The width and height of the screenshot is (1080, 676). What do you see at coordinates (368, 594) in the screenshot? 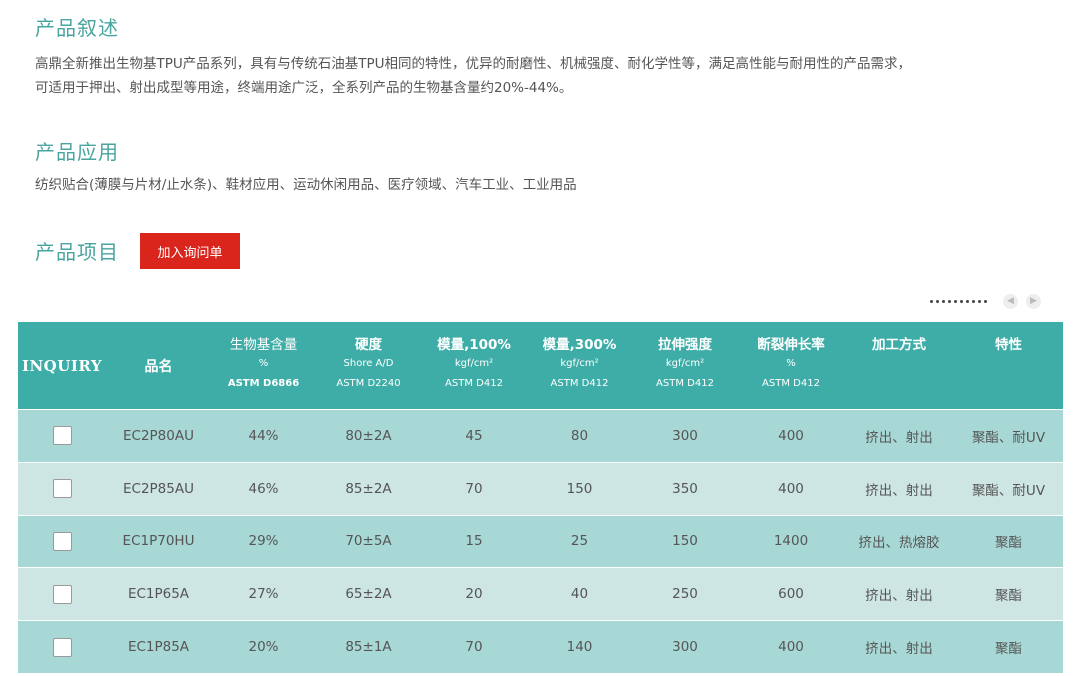
I see `hardness: 65±2A` at bounding box center [368, 594].